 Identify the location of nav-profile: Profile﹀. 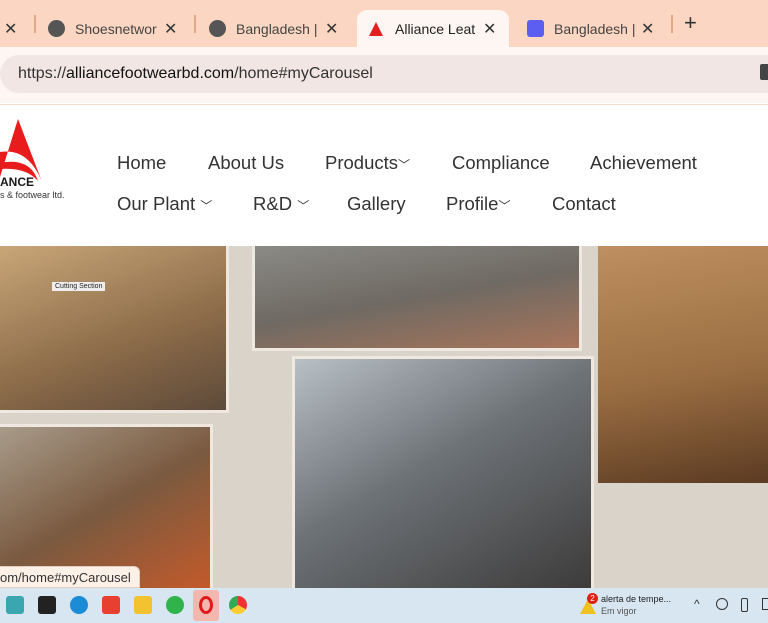
(478, 204).